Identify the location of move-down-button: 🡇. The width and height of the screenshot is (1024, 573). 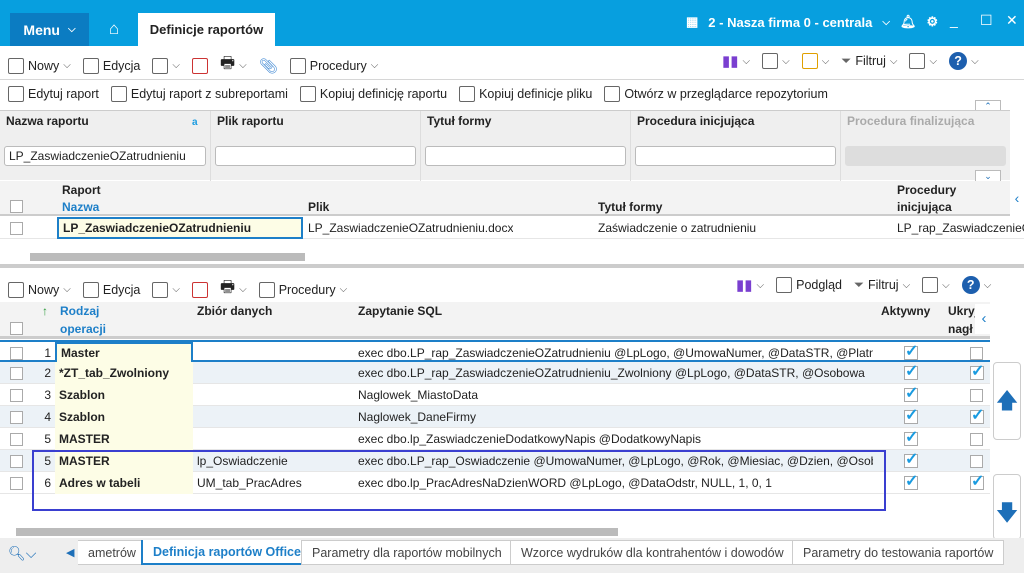
(1007, 507).